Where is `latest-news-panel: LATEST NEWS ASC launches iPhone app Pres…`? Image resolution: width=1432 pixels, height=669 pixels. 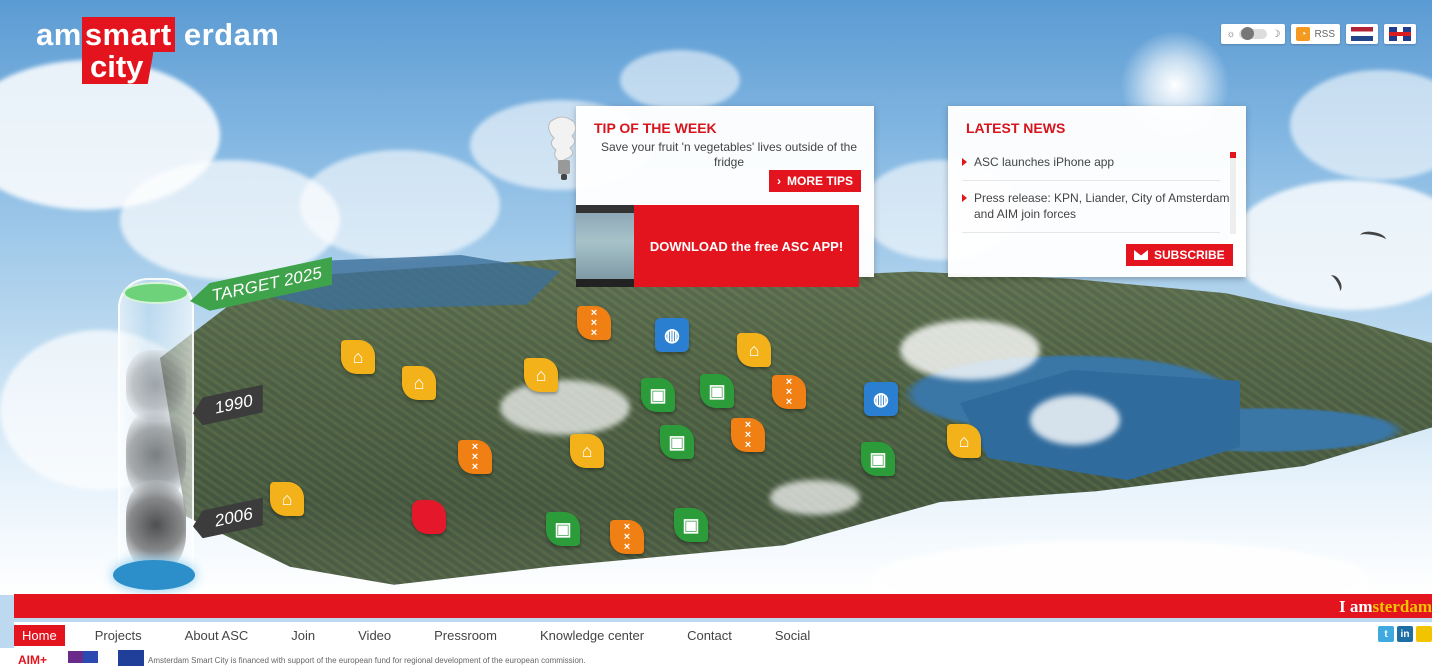 latest-news-panel: LATEST NEWS ASC launches iPhone app Pres… is located at coordinates (1097, 191).